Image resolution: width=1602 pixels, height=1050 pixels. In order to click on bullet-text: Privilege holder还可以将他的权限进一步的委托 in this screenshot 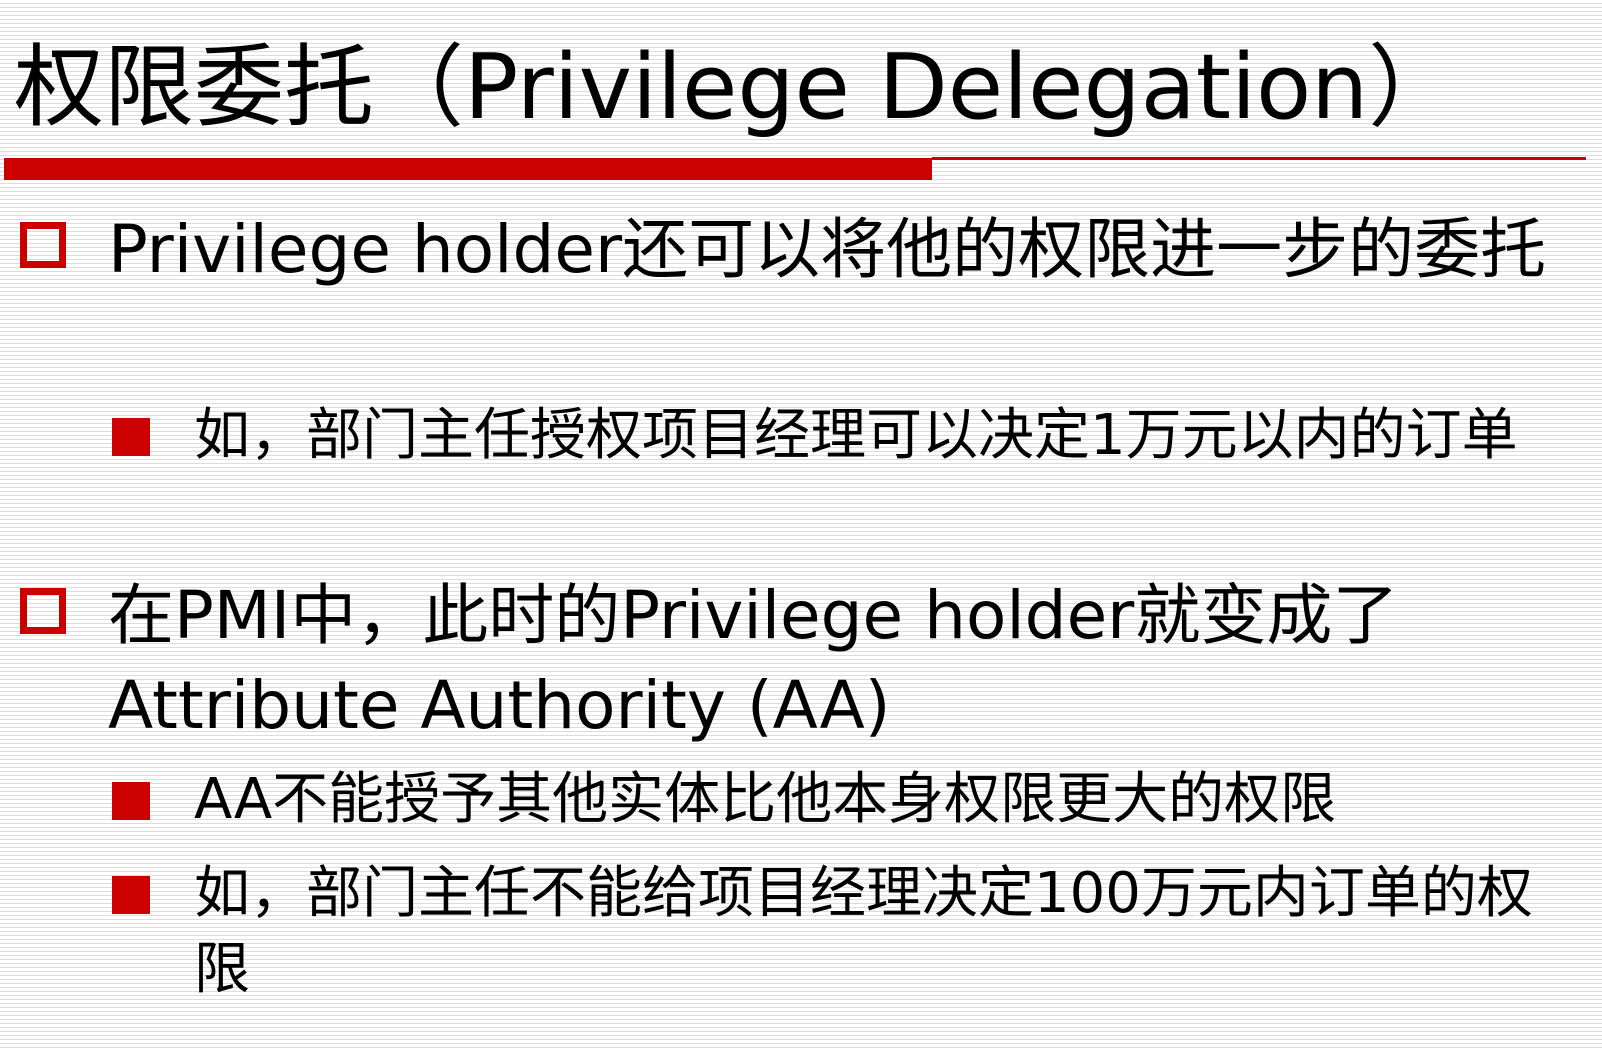, I will do `click(827, 249)`.